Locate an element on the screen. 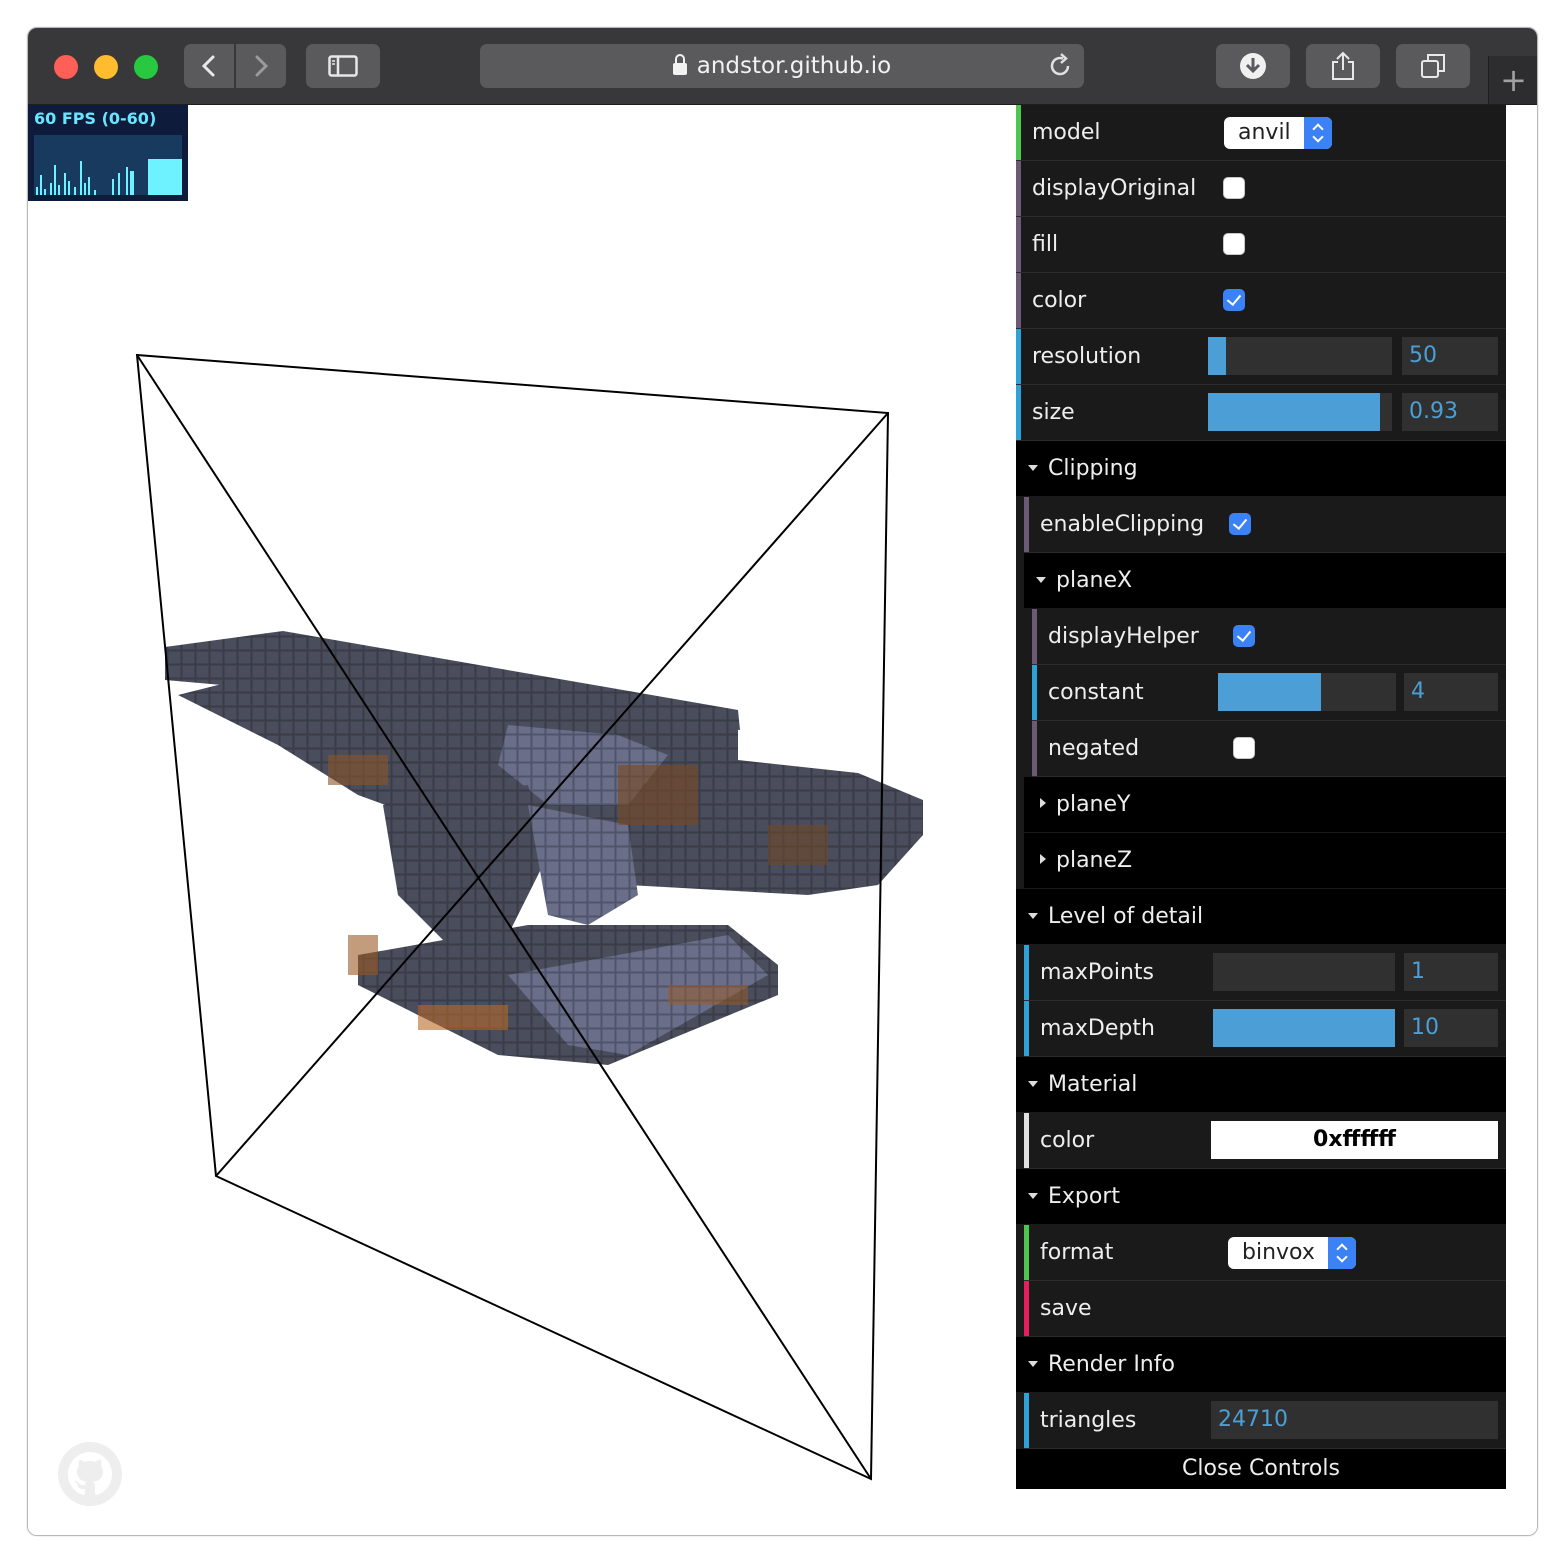 This screenshot has width=1565, height=1563. fill-checkbox is located at coordinates (1234, 244).